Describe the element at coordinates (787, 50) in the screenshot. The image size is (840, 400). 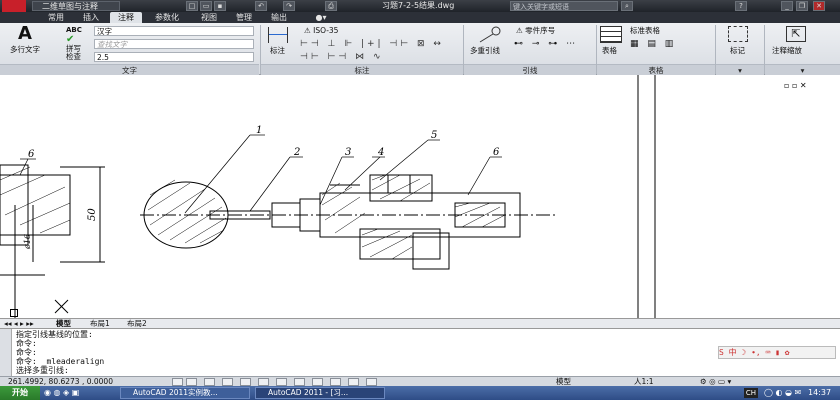
I see `annotation-scale-label: 注释缩放` at that location.